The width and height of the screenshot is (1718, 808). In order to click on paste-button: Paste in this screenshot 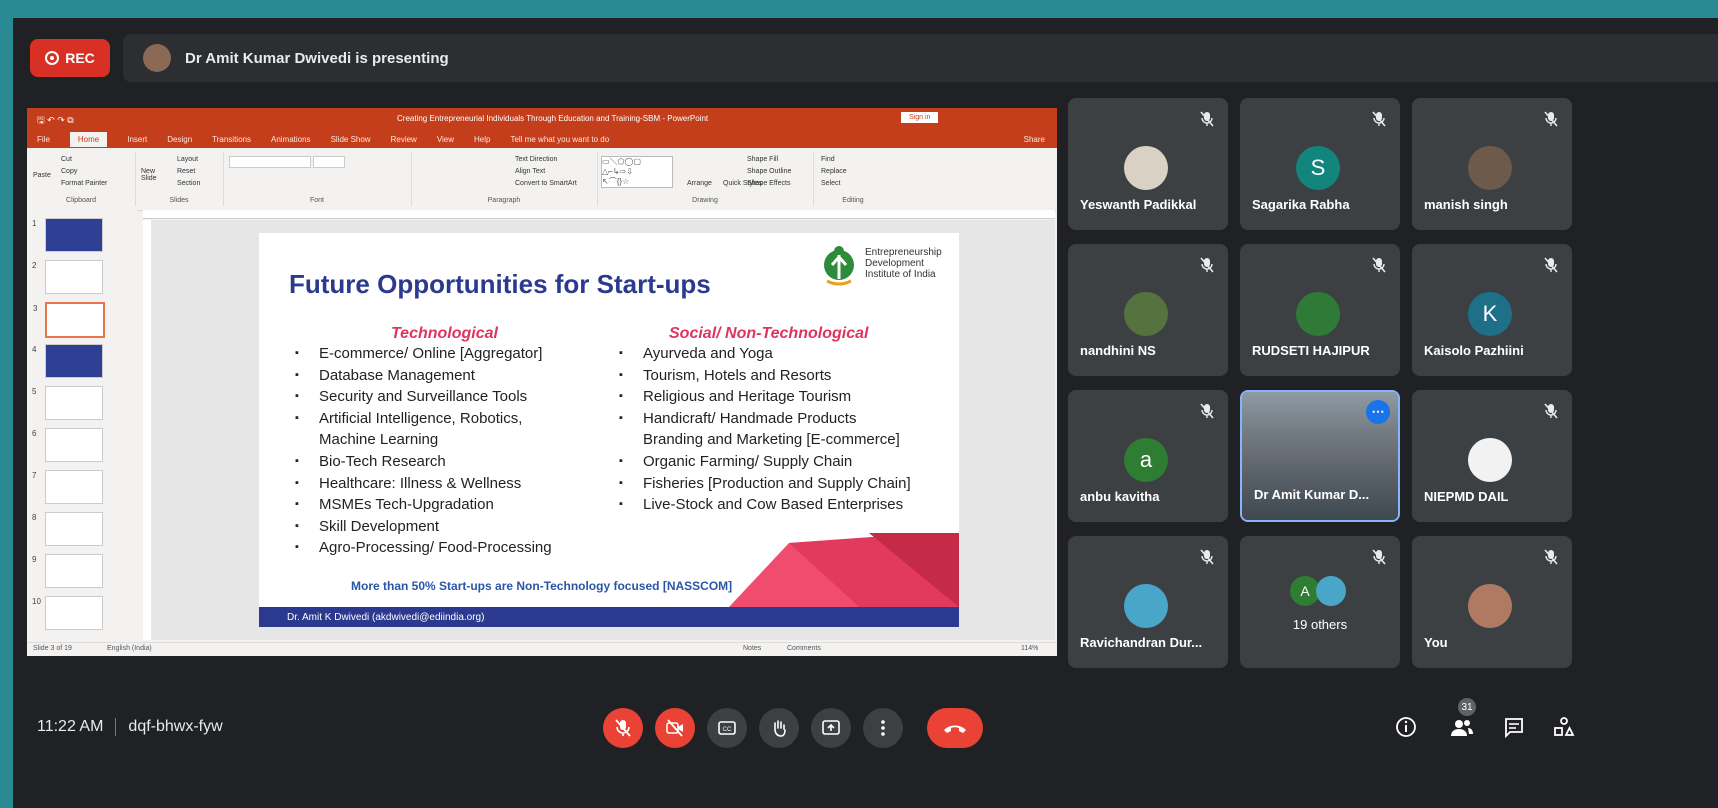, I will do `click(42, 175)`.